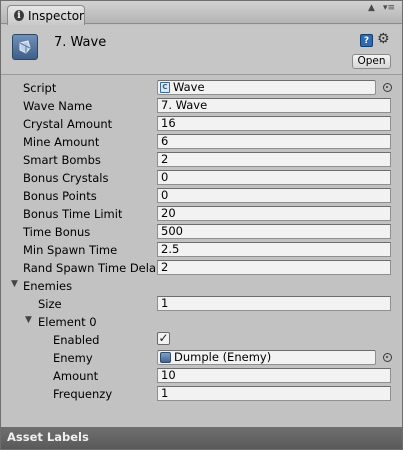 This screenshot has width=403, height=450. I want to click on property-row-bonus-points: Bonus Points 0, so click(201, 196).